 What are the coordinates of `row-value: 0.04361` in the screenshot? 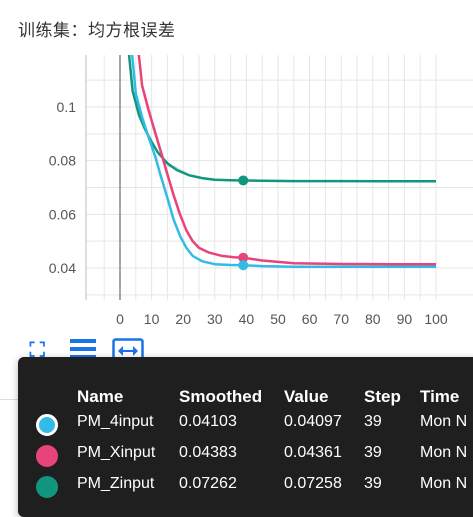 It's located at (313, 452).